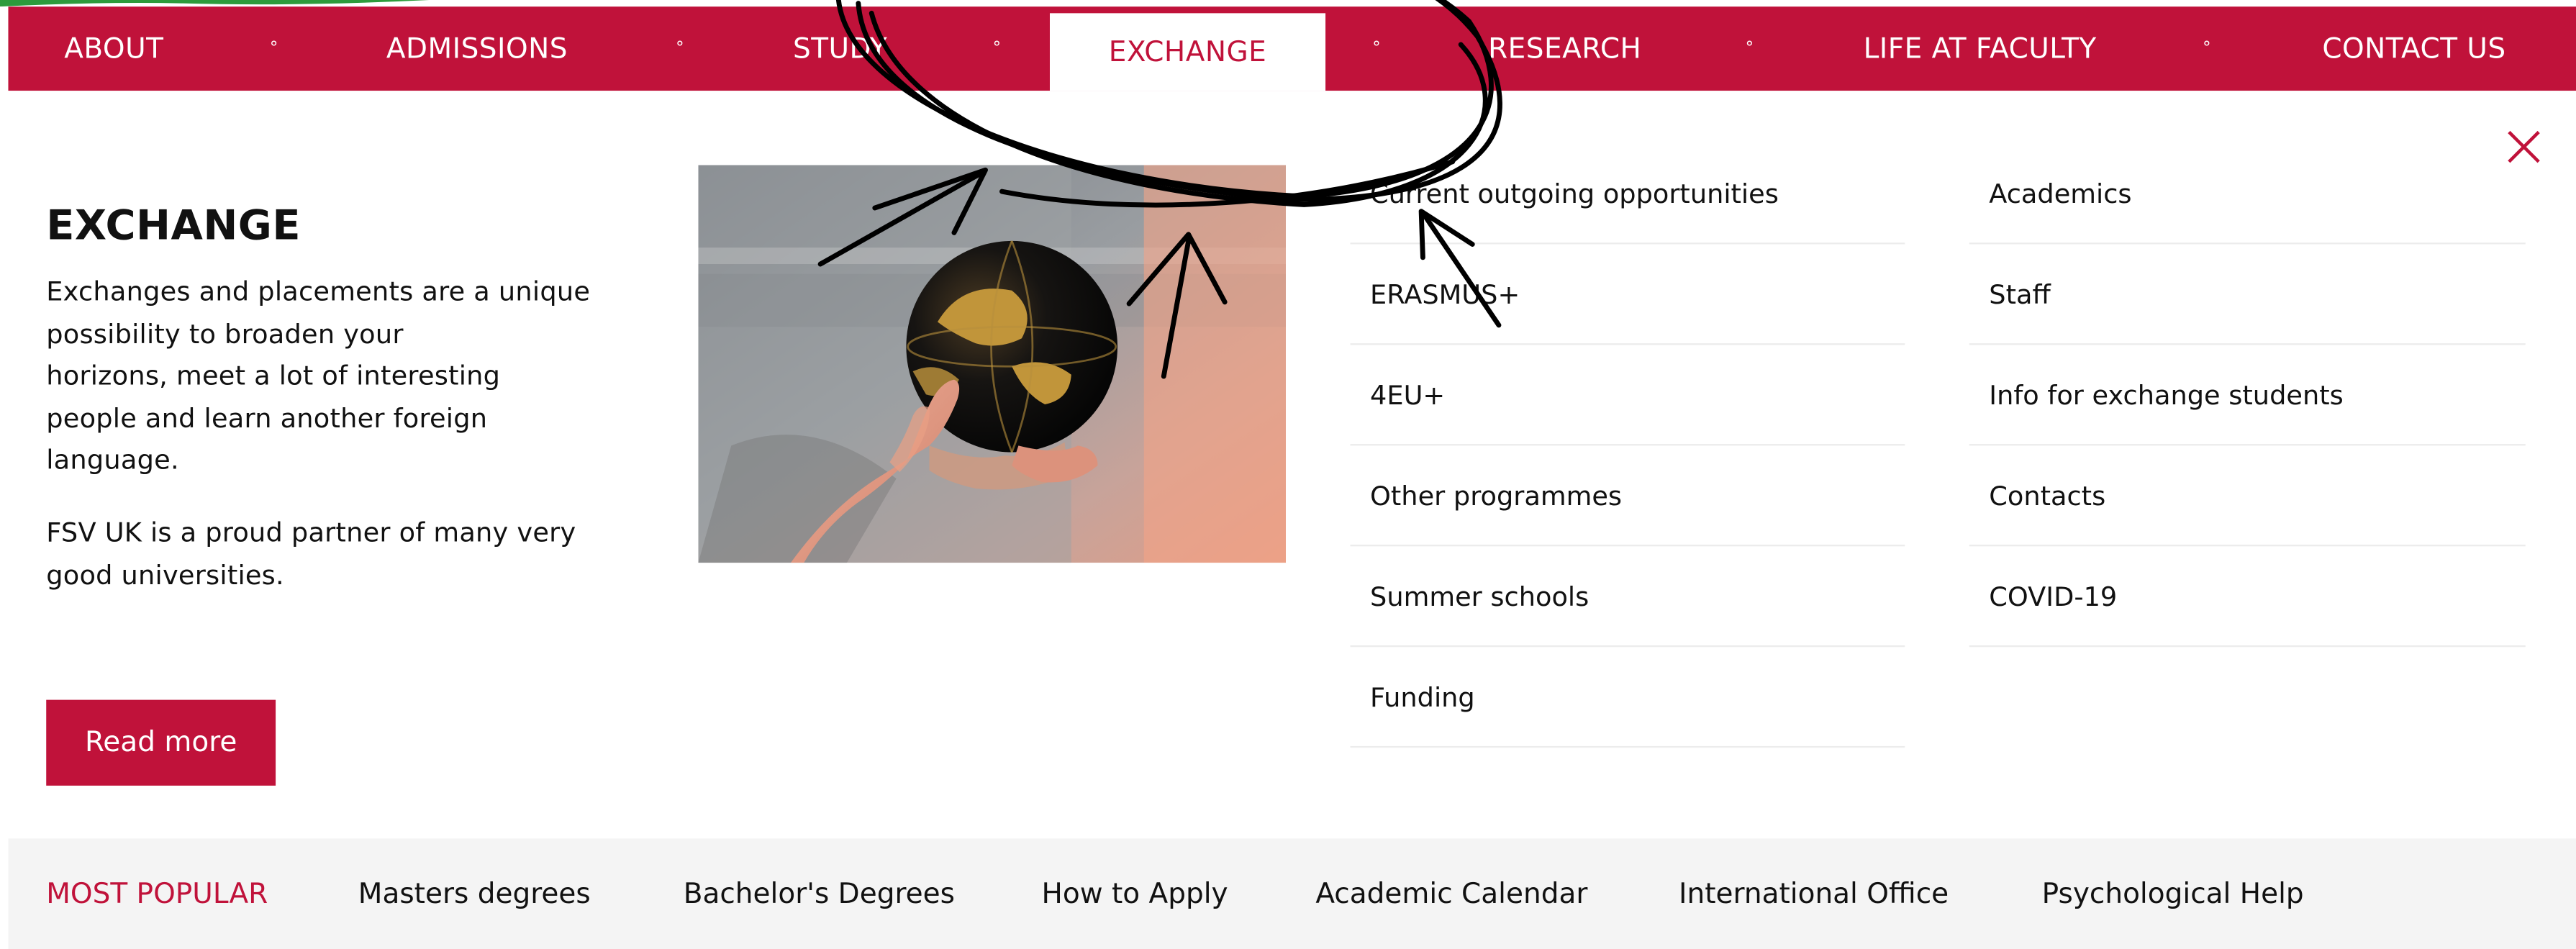 The image size is (2576, 949). What do you see at coordinates (2247, 194) in the screenshot?
I see `link-academics: Academics` at bounding box center [2247, 194].